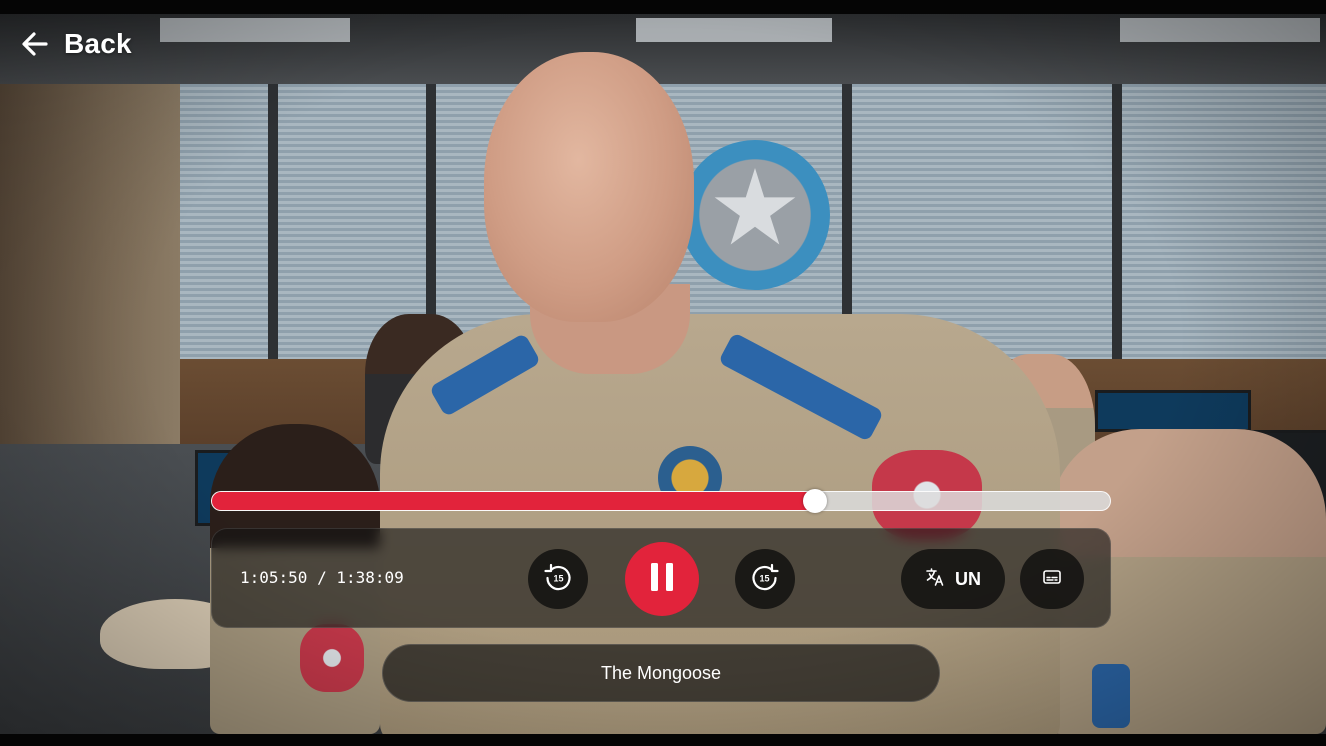  I want to click on pause-button, so click(662, 579).